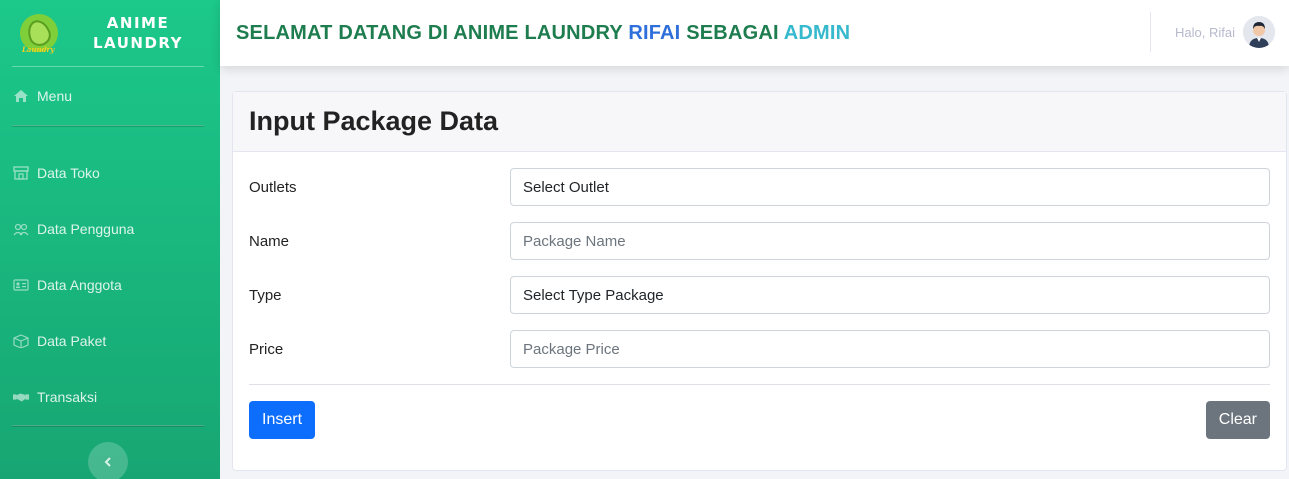 This screenshot has width=1289, height=479. Describe the element at coordinates (265, 295) in the screenshot. I see `type-label: Type` at that location.